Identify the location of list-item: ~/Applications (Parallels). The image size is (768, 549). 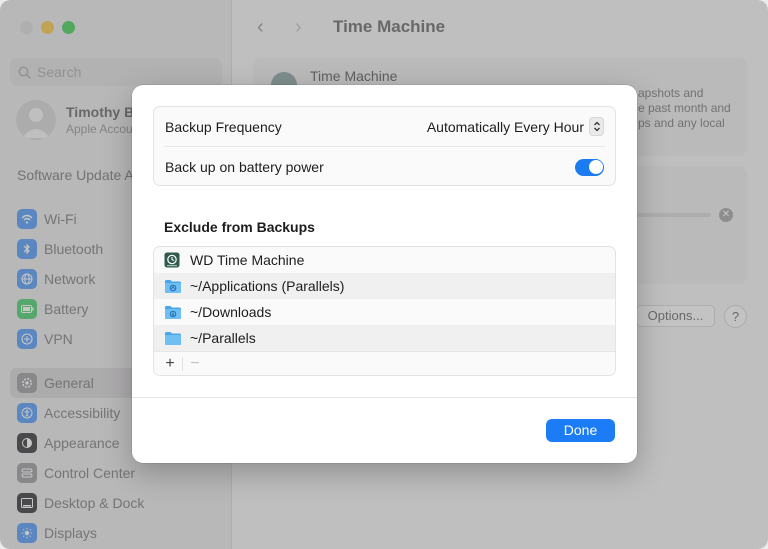
(384, 286).